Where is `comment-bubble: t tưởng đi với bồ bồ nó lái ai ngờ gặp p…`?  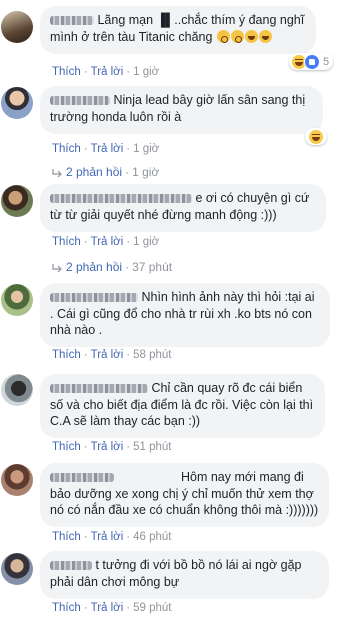
comment-bubble: t tưởng đi với bồ bồ nó lái ai ngờ gặp p… is located at coordinates (184, 575).